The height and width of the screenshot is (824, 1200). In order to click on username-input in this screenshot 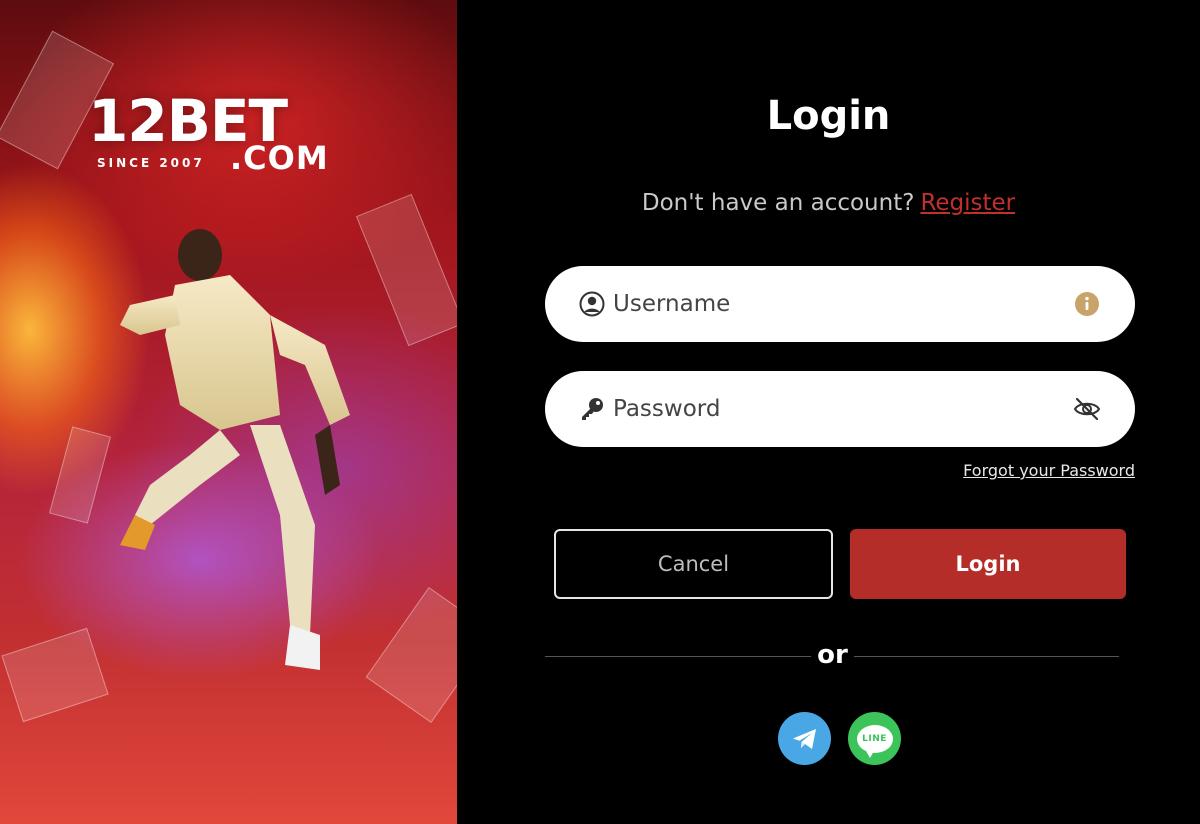, I will do `click(843, 304)`.